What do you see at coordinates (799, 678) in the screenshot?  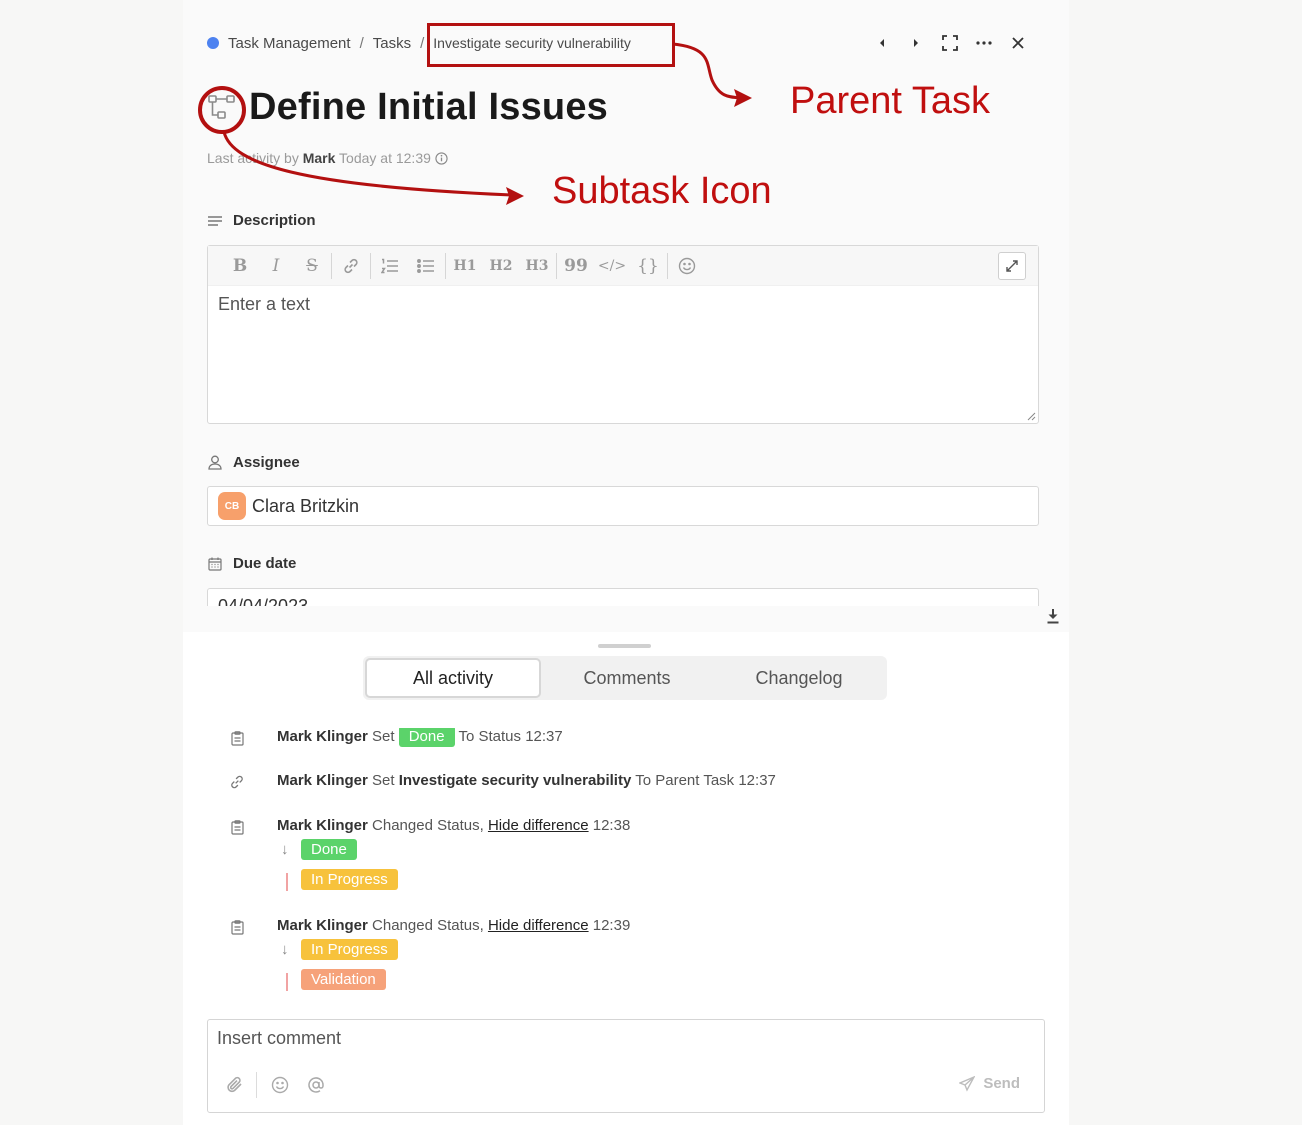 I see `tab-changelog: Changelog` at bounding box center [799, 678].